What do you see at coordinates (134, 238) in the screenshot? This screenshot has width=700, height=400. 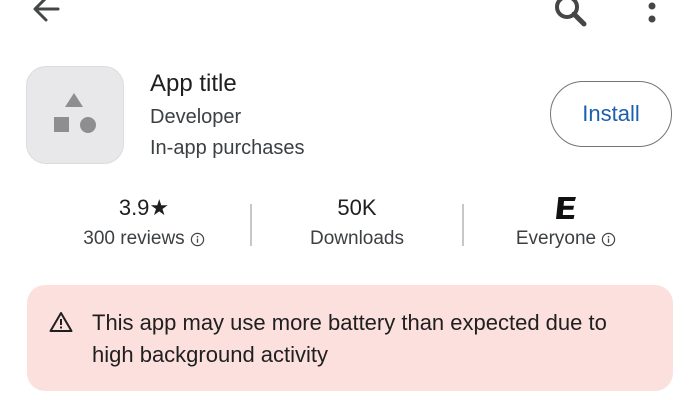 I see `reviews-count-label: 300 reviews` at bounding box center [134, 238].